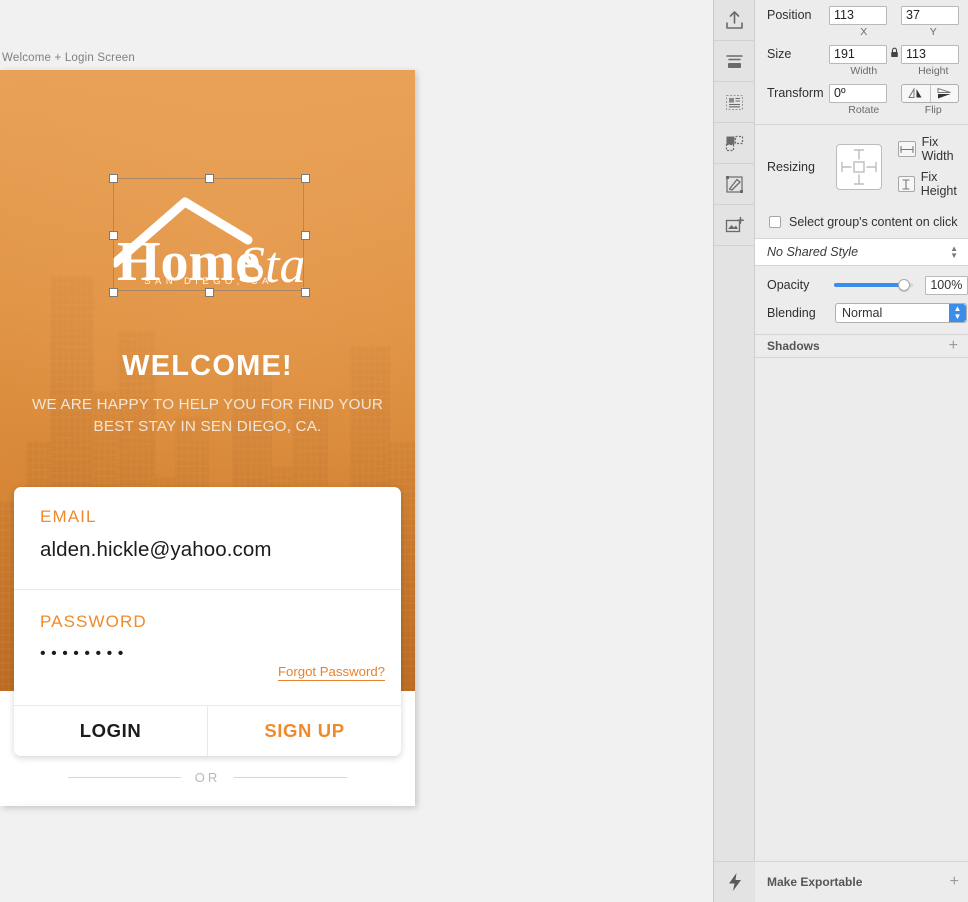  What do you see at coordinates (795, 93) in the screenshot?
I see `transform-label: Transform` at bounding box center [795, 93].